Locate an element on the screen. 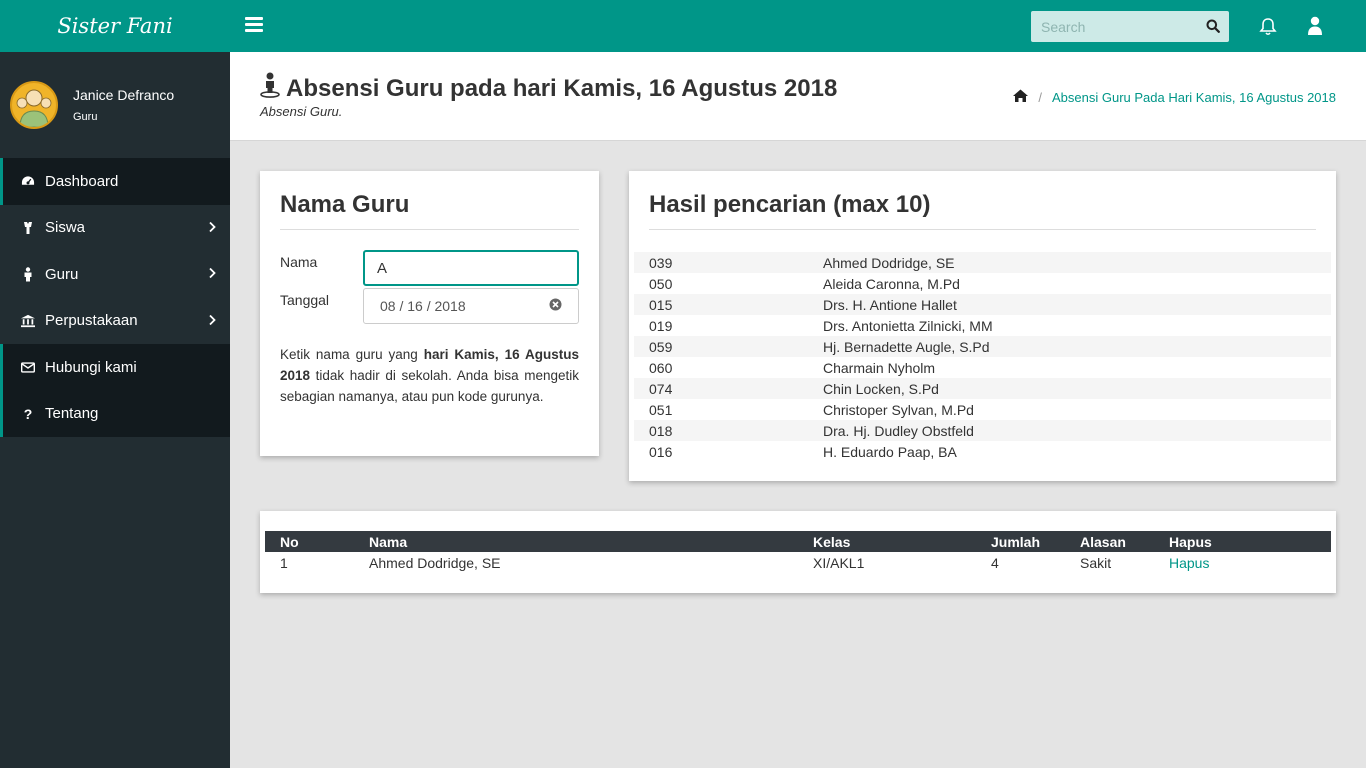 The width and height of the screenshot is (1366, 768). col-header-no: No is located at coordinates (309, 541).